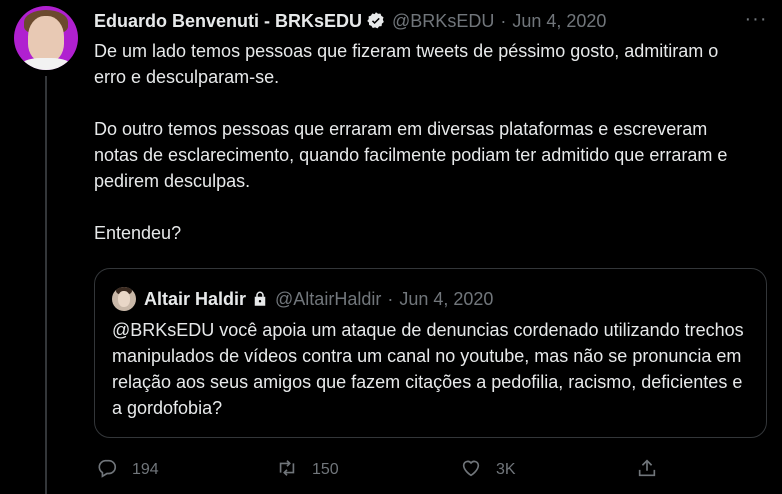  Describe the element at coordinates (138, 233) in the screenshot. I see `tweet-paragraph-3: Entendeu?` at that location.